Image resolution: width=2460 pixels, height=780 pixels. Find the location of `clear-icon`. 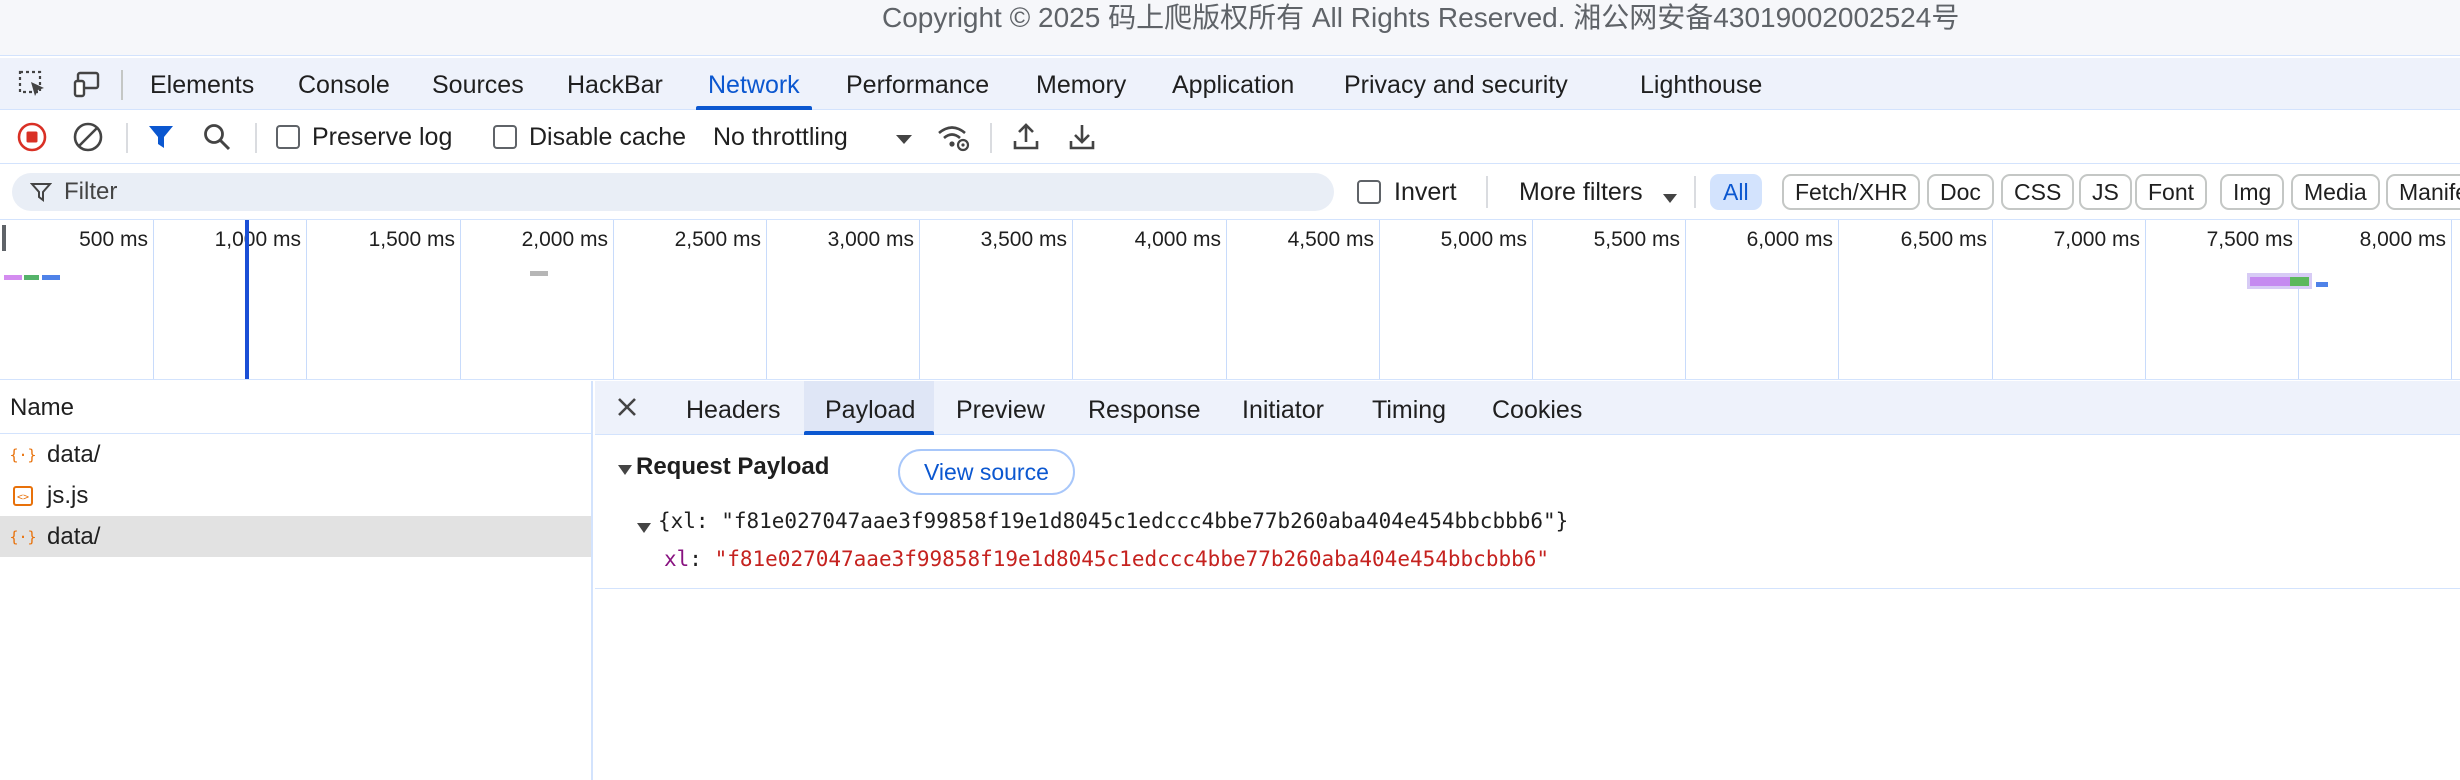

clear-icon is located at coordinates (88, 137).